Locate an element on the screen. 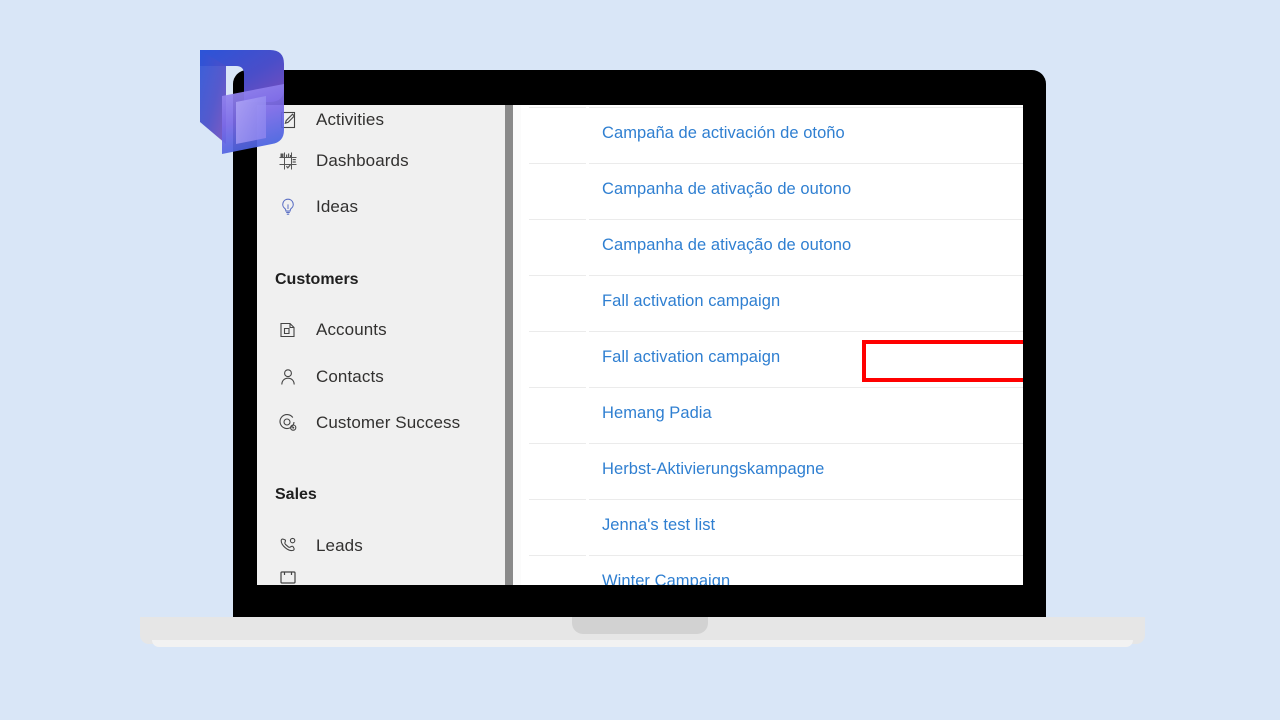  scrollbar-thumb is located at coordinates (509, 345).